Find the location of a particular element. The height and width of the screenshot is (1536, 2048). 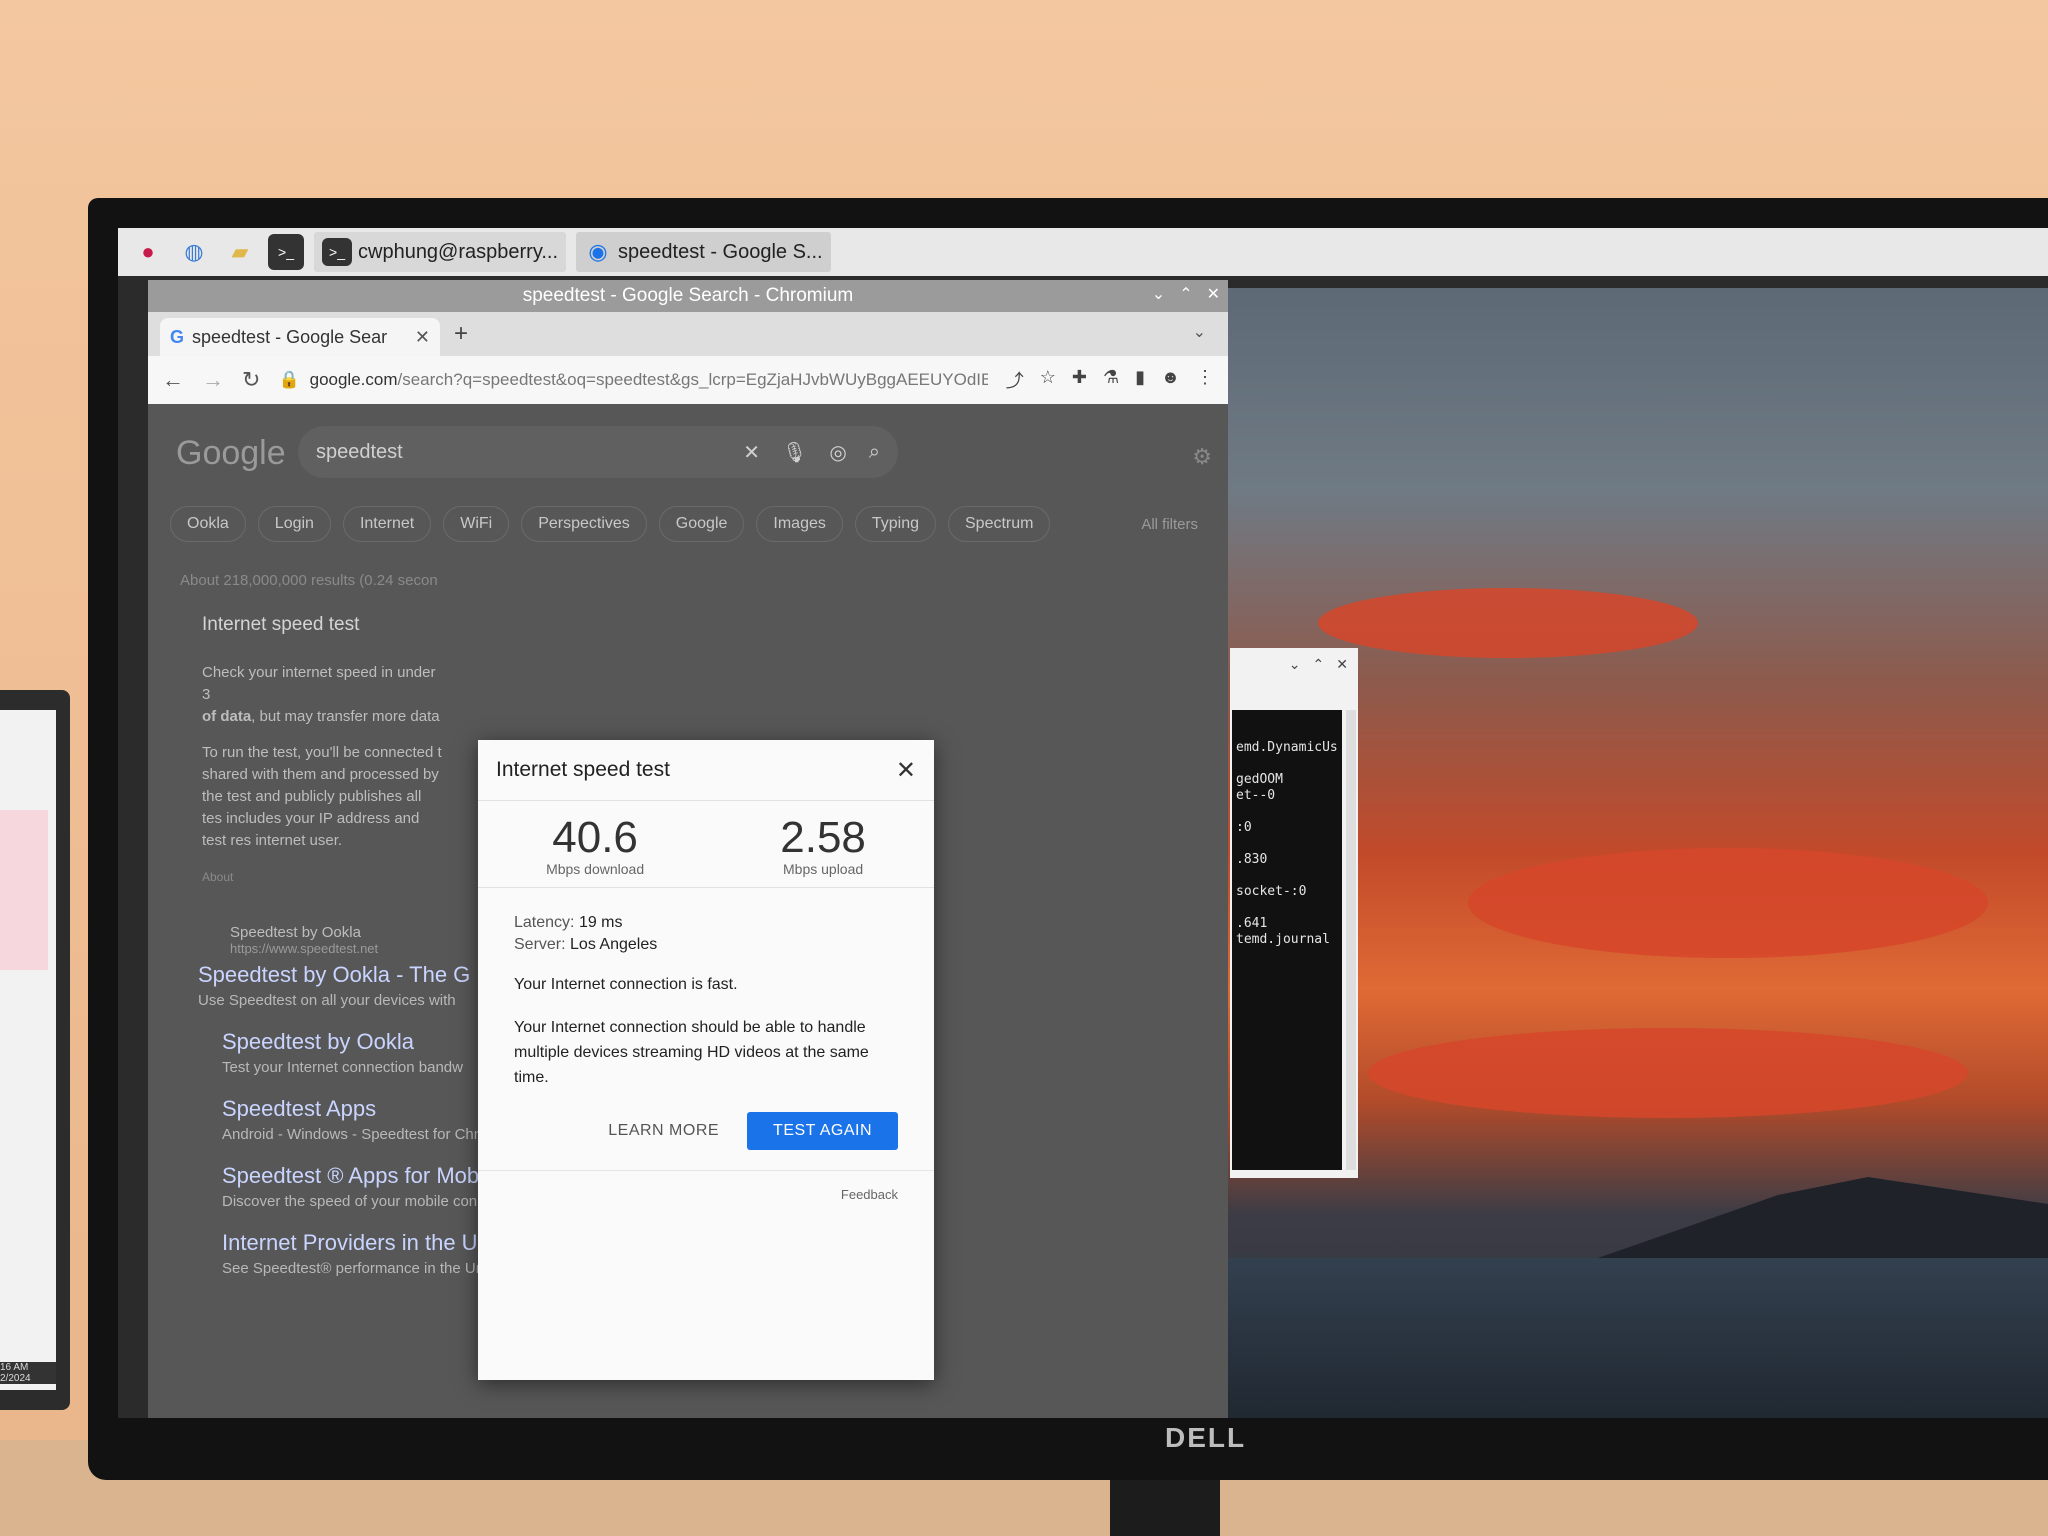

tab-speedtest: G speedtest - Google Sear ✕ is located at coordinates (300, 337).